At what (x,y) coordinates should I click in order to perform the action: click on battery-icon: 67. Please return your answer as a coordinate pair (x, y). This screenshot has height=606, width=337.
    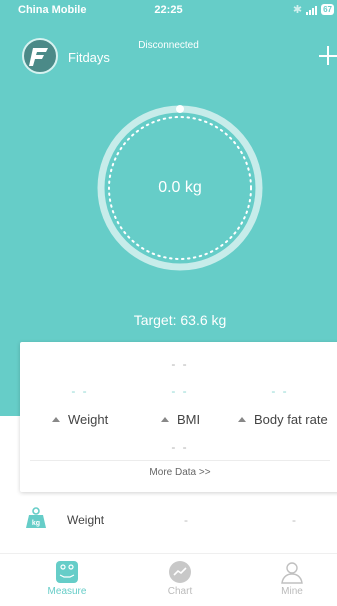
    Looking at the image, I should click on (327, 9).